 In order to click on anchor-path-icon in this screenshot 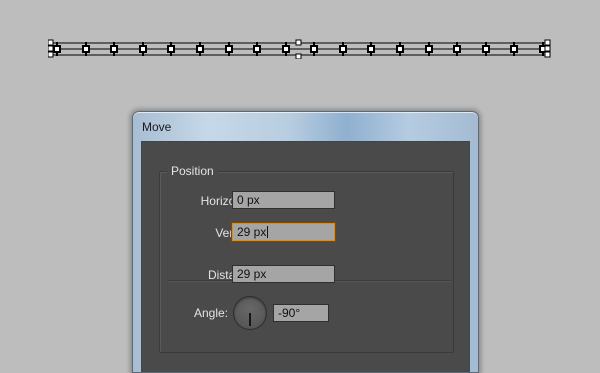, I will do `click(299, 49)`.